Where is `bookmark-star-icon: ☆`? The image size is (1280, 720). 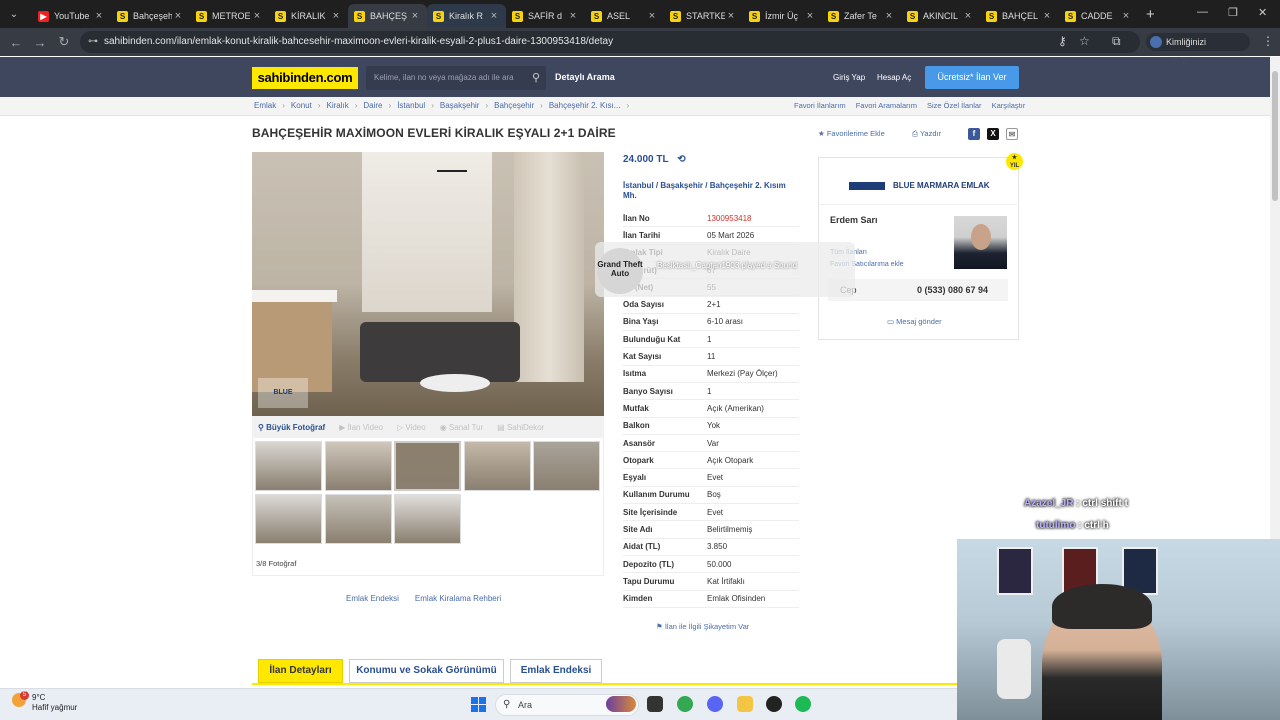 bookmark-star-icon: ☆ is located at coordinates (1084, 41).